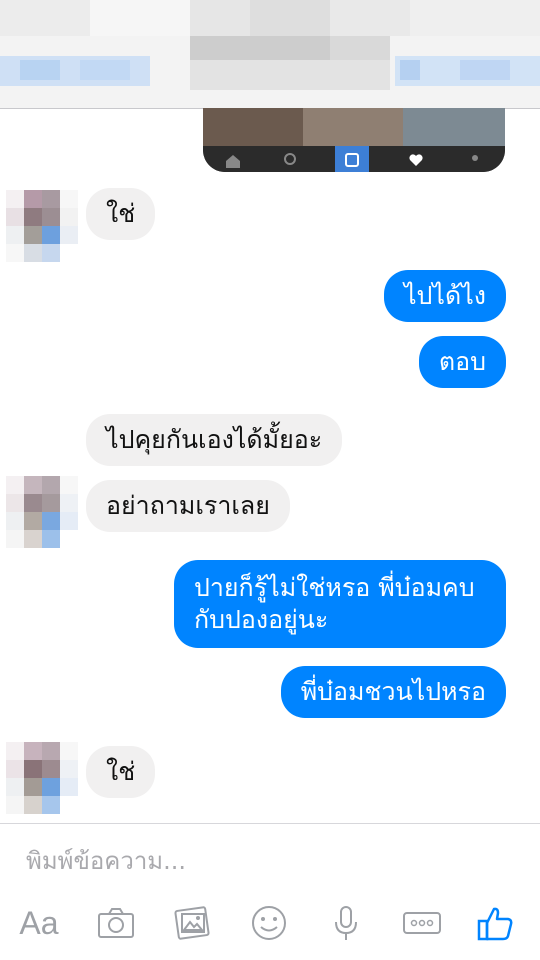  I want to click on home-icon, so click(233, 161).